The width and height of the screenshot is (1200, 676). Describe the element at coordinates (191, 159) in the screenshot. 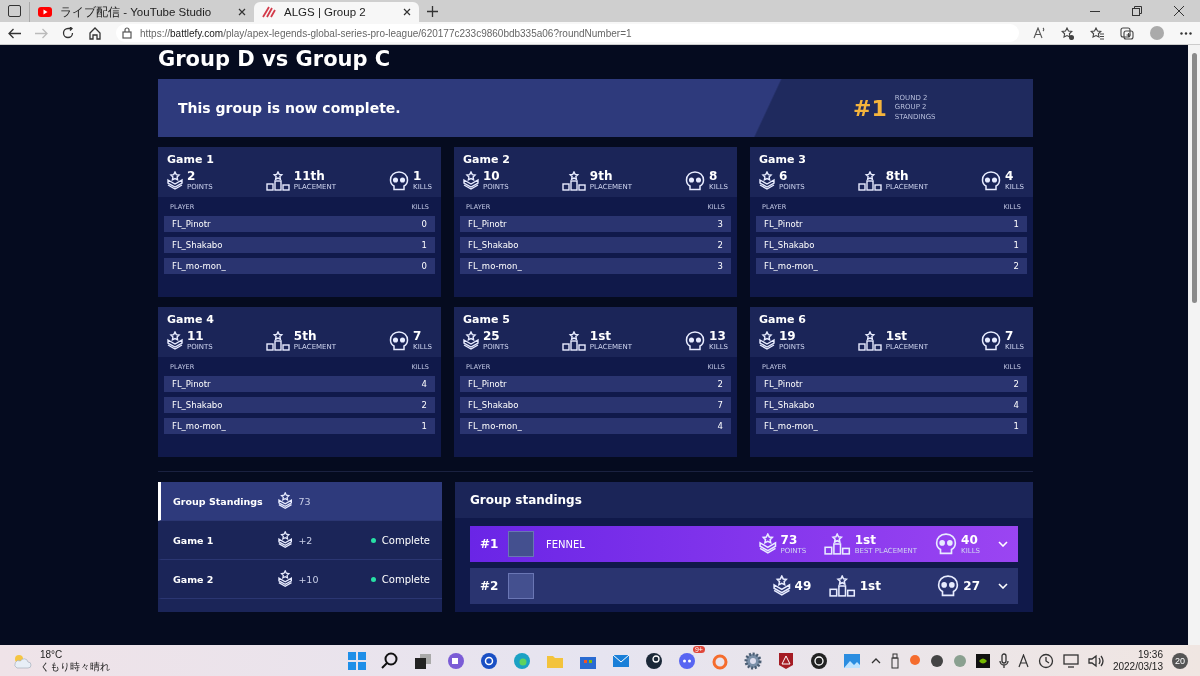

I see `game-title: Game 1` at that location.